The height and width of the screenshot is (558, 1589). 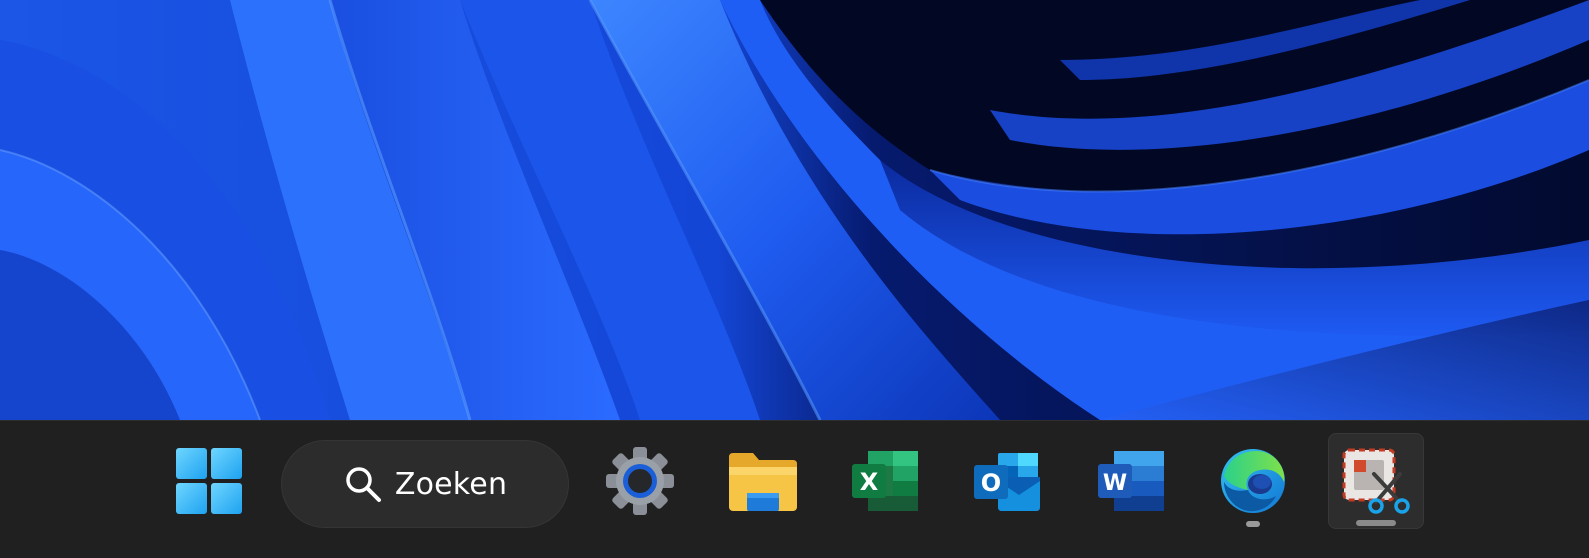 I want to click on taskbar-search-box: Zoeken, so click(x=425, y=484).